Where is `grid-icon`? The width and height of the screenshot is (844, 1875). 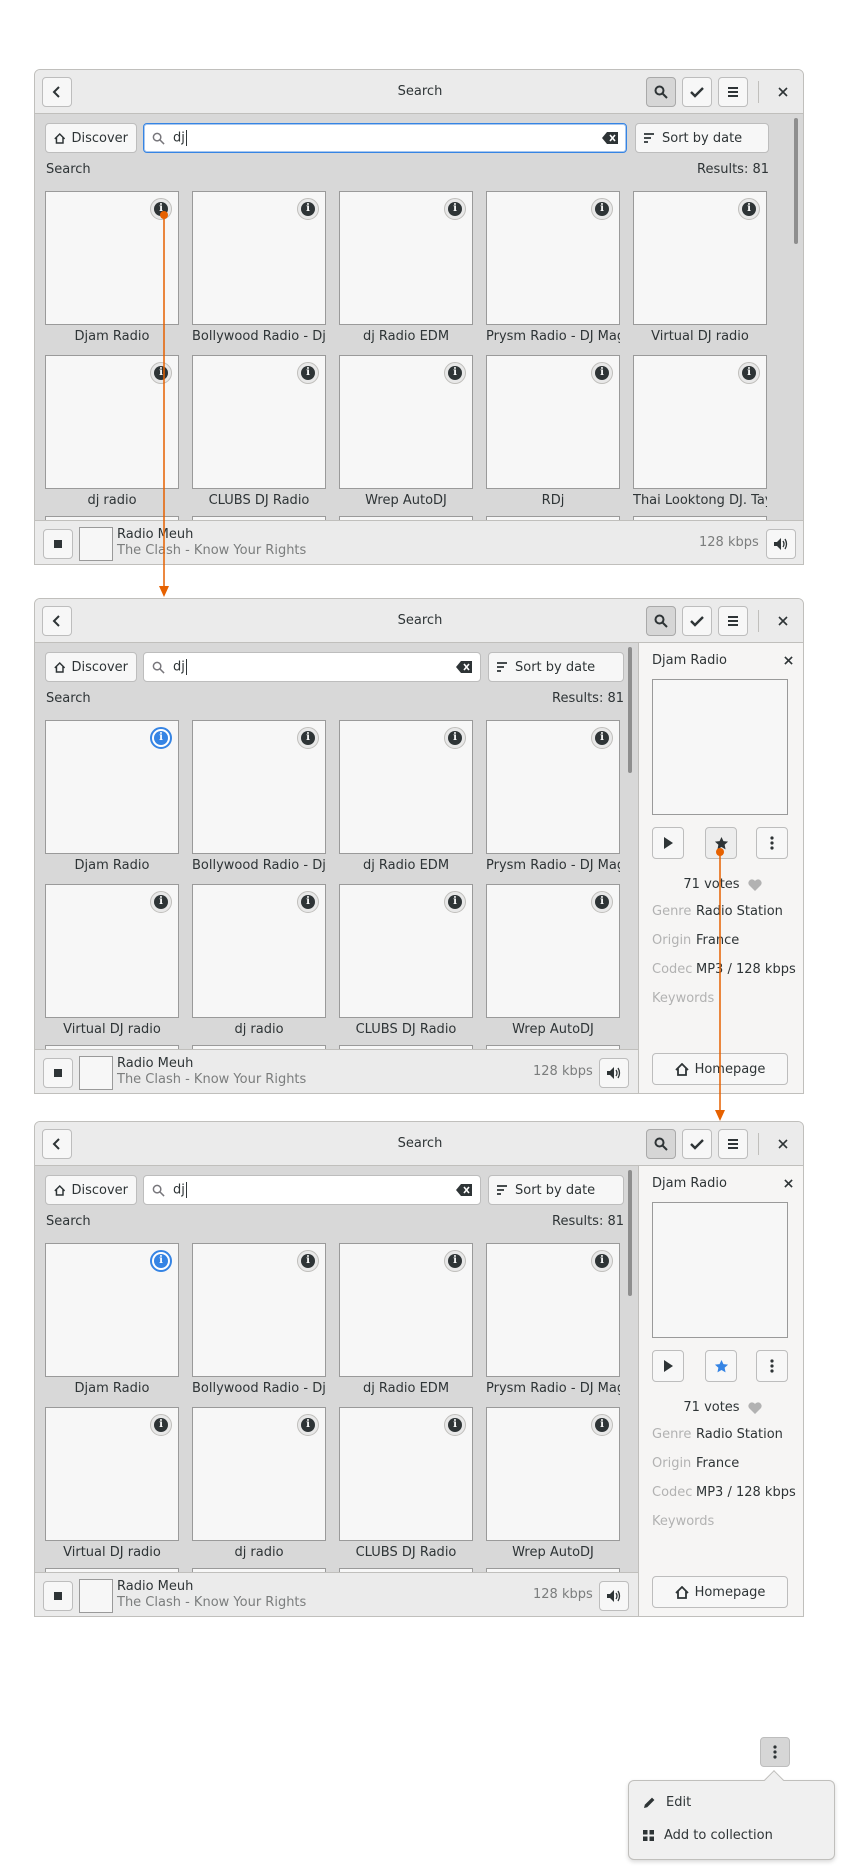
grid-icon is located at coordinates (648, 1835).